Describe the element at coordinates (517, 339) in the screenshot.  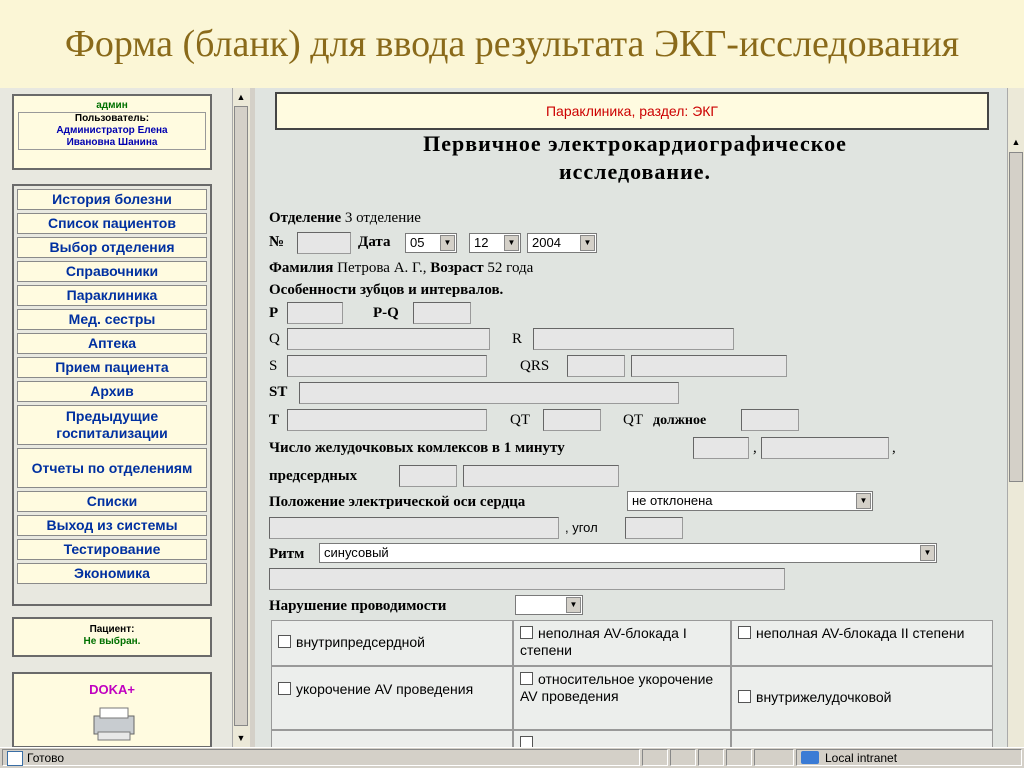
I see `r-label: R` at that location.